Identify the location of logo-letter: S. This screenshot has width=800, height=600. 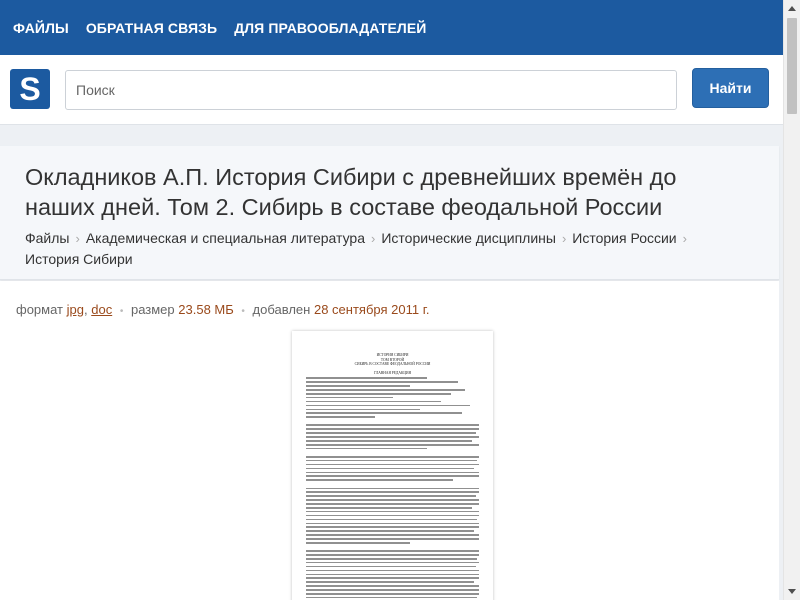
(30, 88).